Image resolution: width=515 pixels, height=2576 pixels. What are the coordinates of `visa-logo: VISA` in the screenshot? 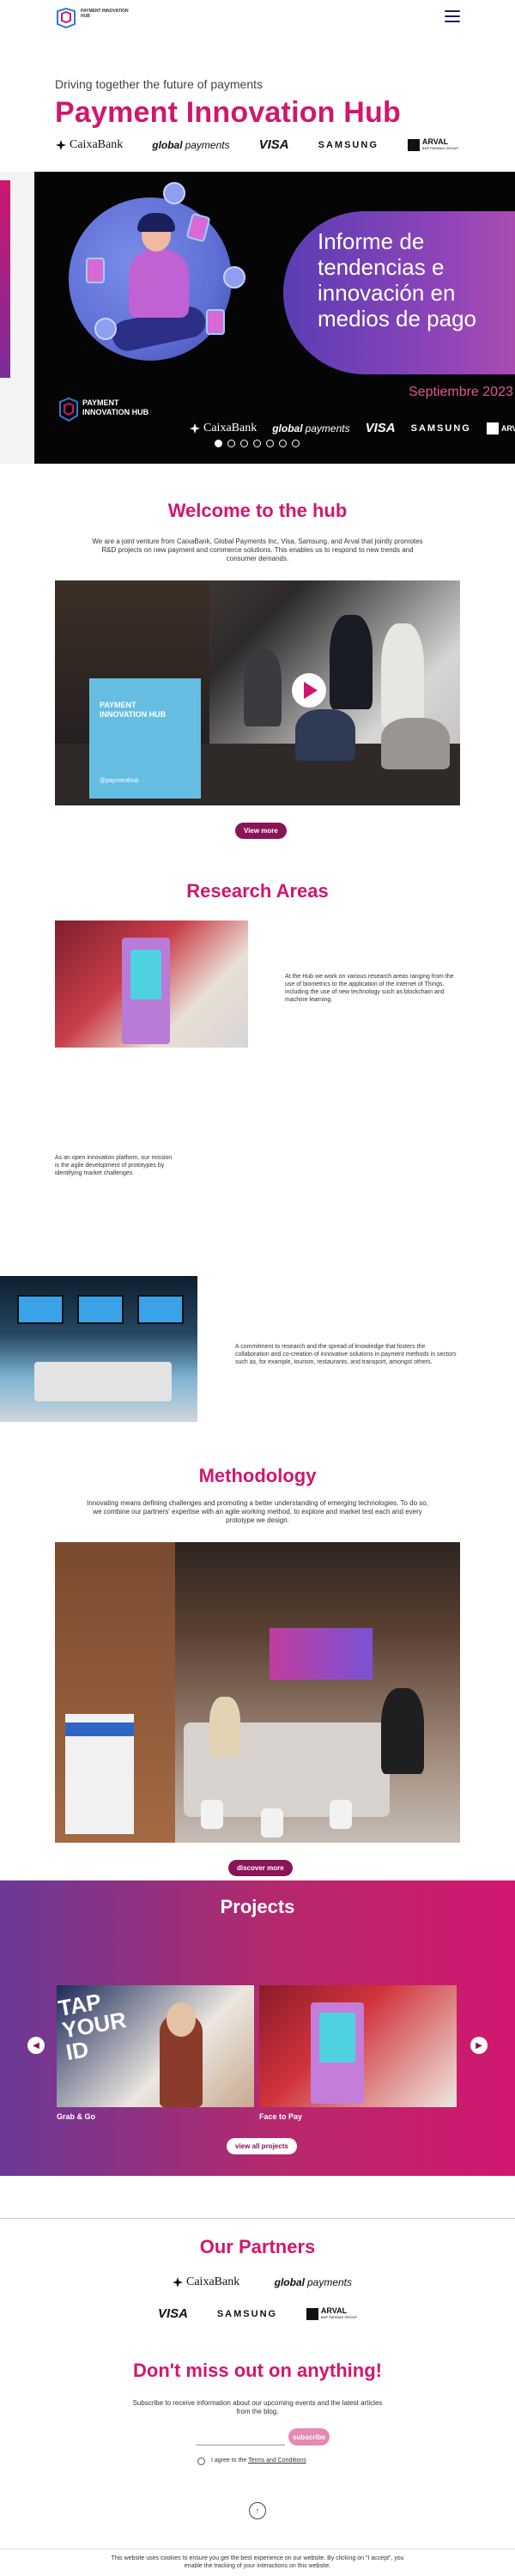 It's located at (173, 2313).